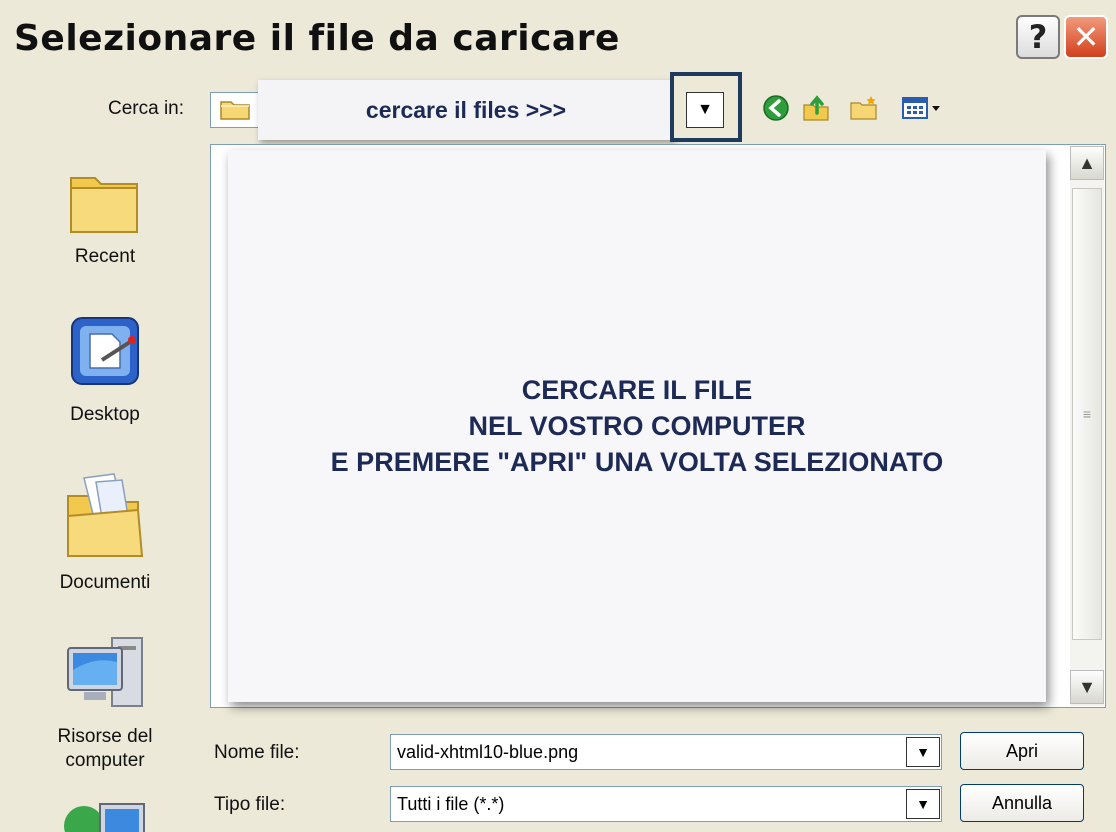 The height and width of the screenshot is (832, 1116). I want to click on look-in-dropdown-button: ▼, so click(705, 110).